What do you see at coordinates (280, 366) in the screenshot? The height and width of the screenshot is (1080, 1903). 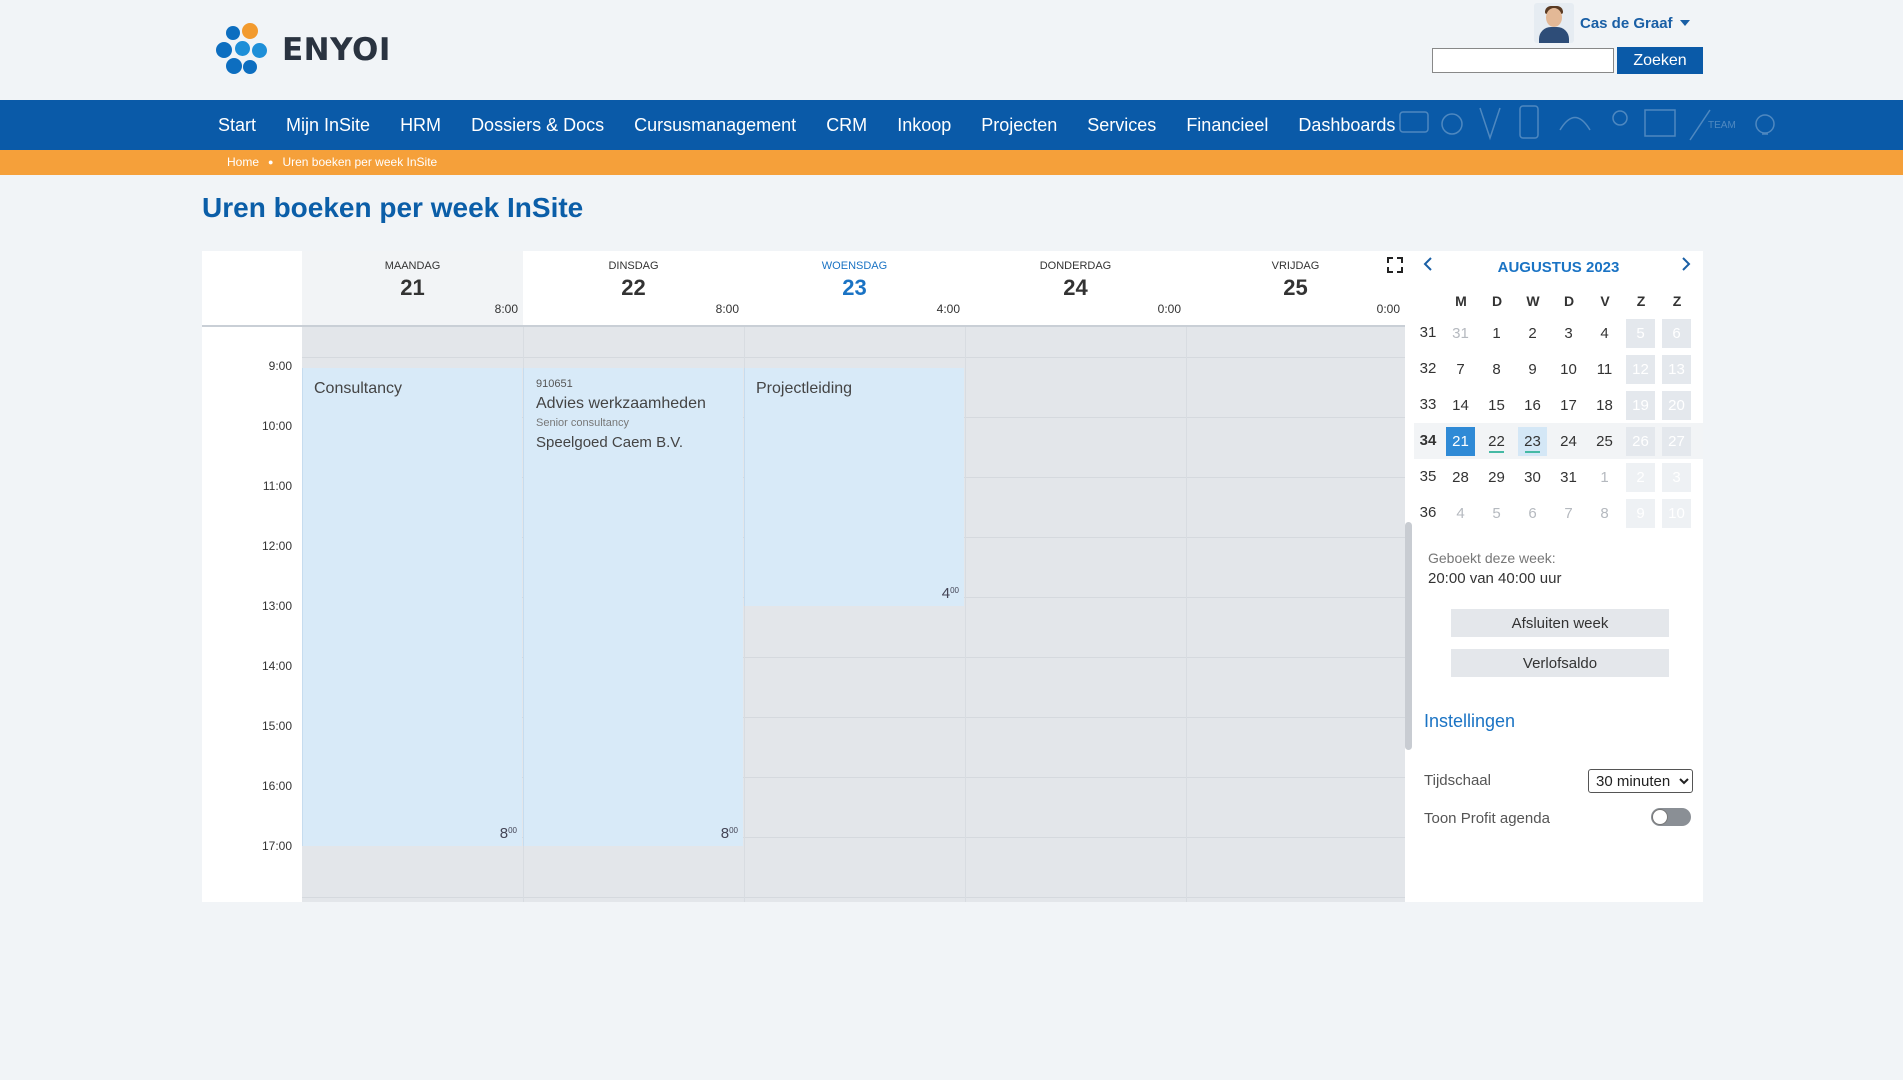 I see `time-label: 9:00` at bounding box center [280, 366].